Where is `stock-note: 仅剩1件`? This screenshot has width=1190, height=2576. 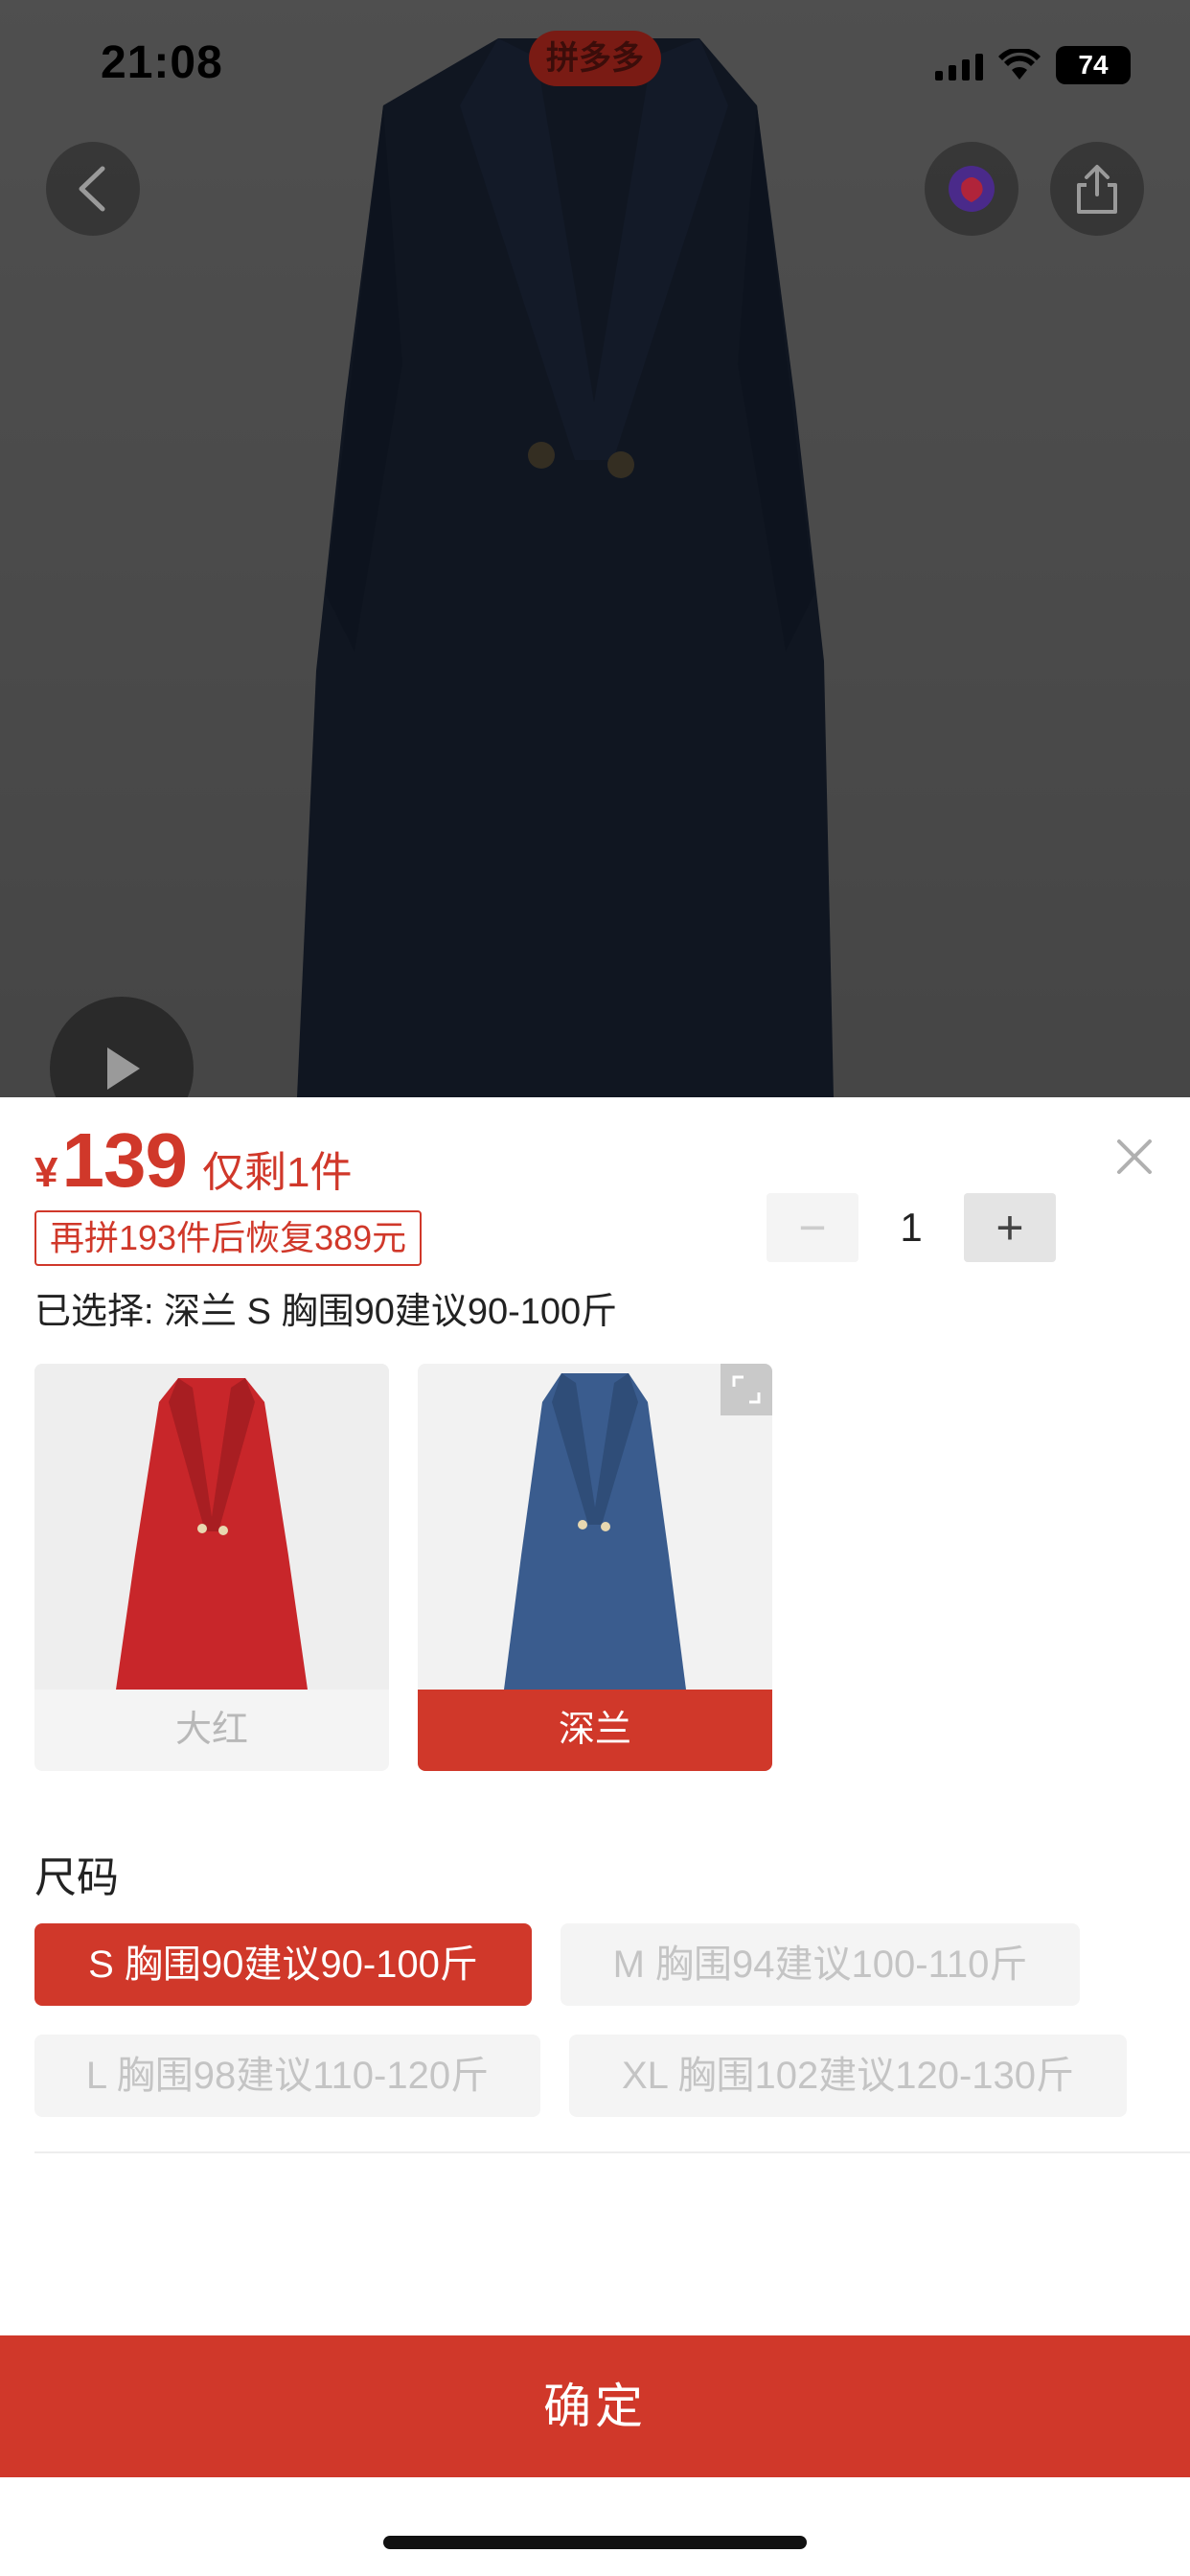
stock-note: 仅剩1件 is located at coordinates (277, 1172).